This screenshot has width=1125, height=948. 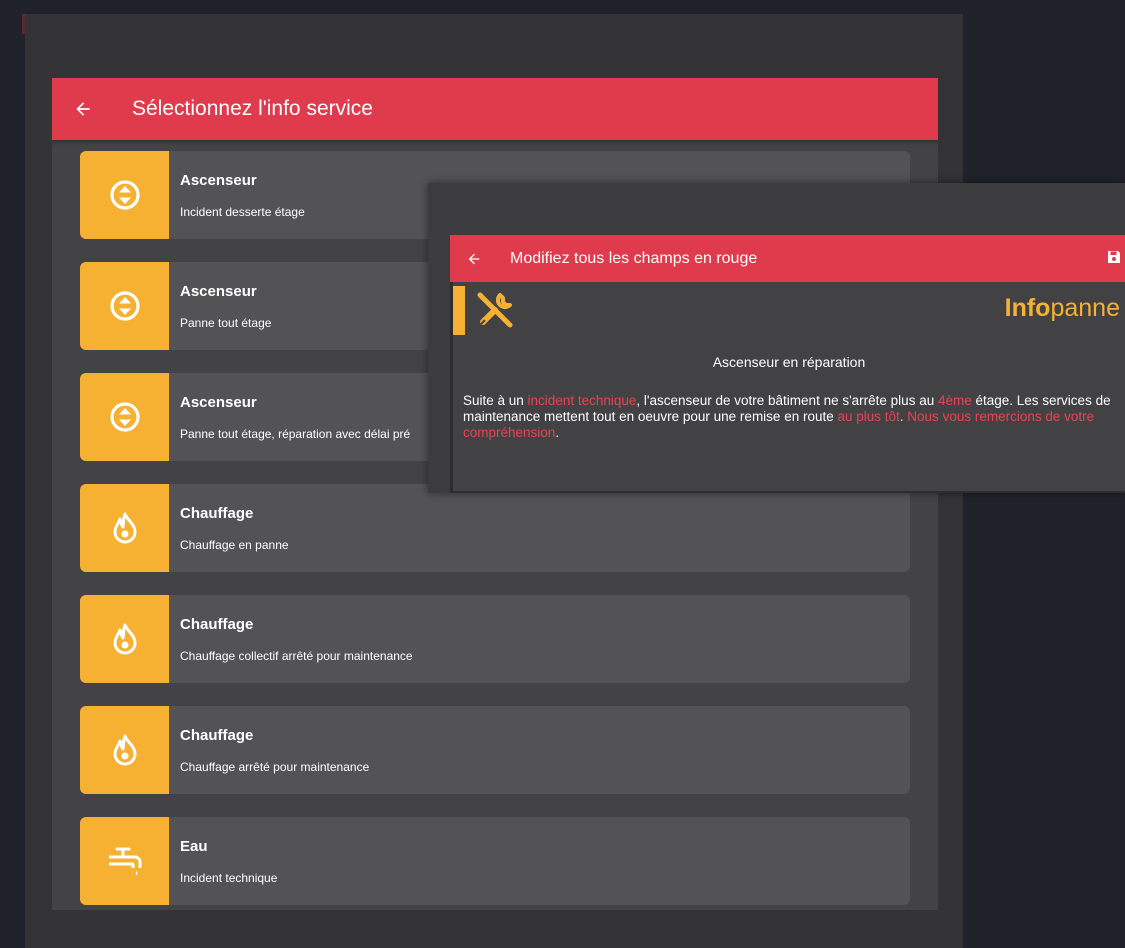 I want to click on accent-bar, so click(x=459, y=310).